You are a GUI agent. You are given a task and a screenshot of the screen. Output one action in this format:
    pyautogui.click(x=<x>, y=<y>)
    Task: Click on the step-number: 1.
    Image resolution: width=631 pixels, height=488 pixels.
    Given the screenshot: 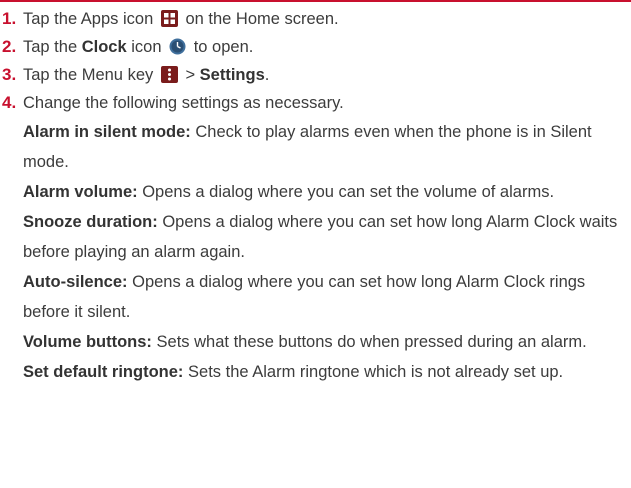 What is the action you would take?
    pyautogui.click(x=9, y=18)
    